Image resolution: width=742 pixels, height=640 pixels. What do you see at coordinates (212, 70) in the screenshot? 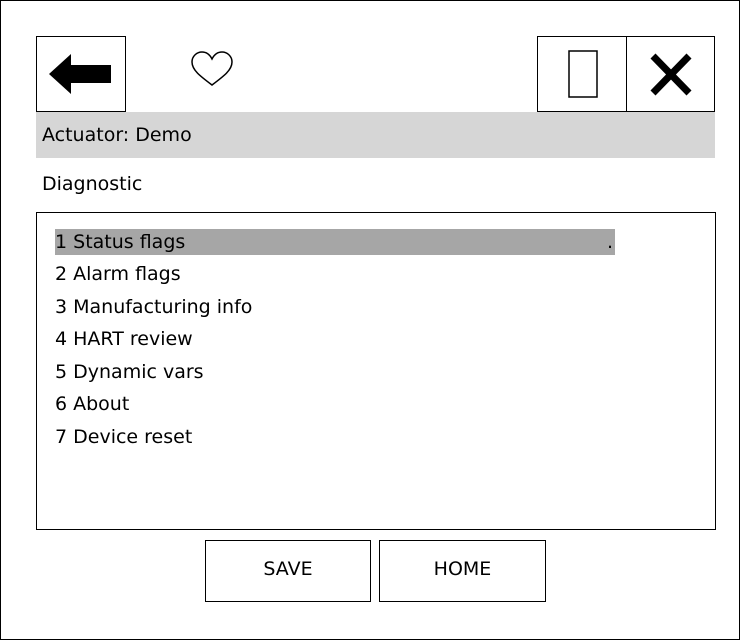
I see `heart-outline-icon` at bounding box center [212, 70].